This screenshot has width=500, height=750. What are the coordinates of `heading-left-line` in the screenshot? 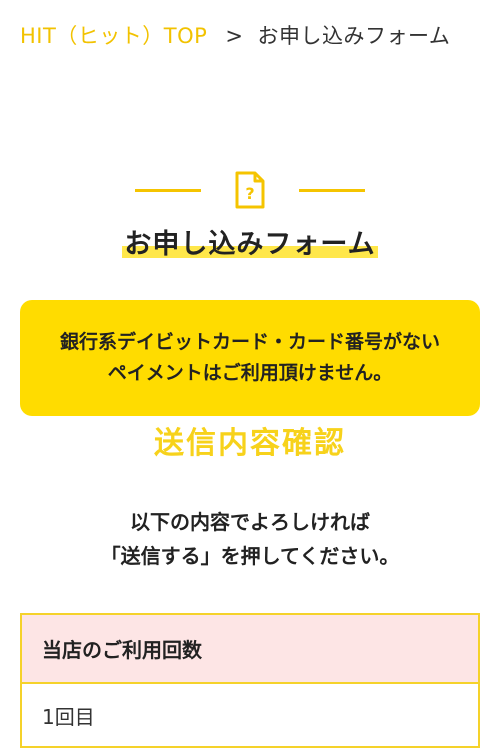 It's located at (168, 190).